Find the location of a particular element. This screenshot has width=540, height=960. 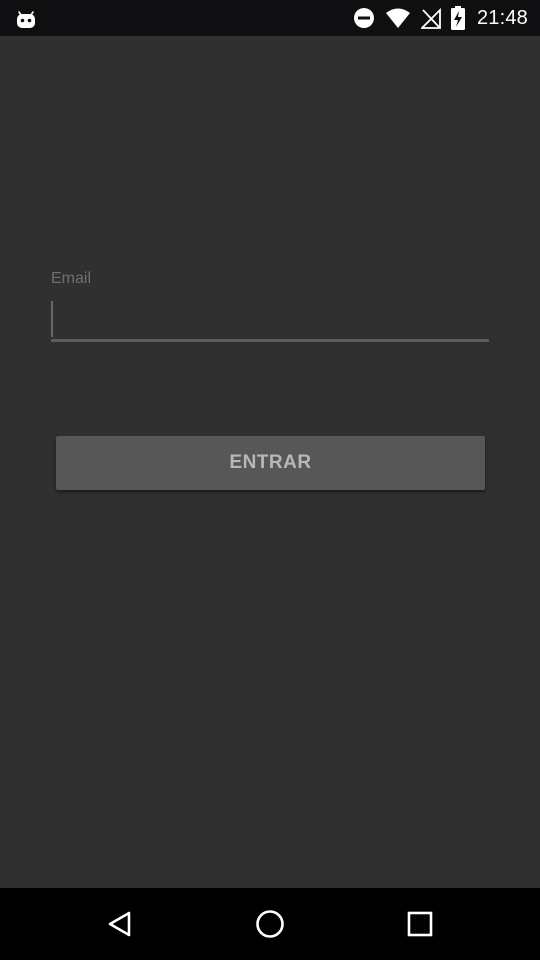

android-icon is located at coordinates (26, 18).